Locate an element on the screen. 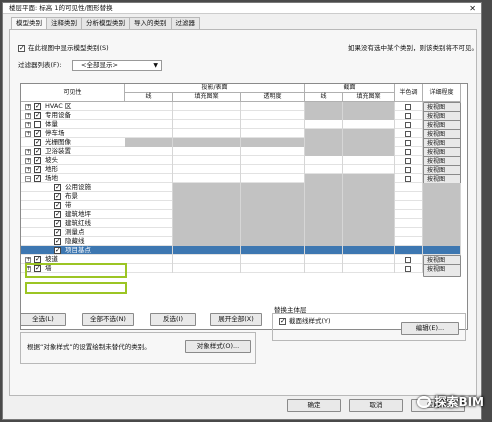 The height and width of the screenshot is (422, 492). table-row: ✓ 项目基点 is located at coordinates (241, 250).